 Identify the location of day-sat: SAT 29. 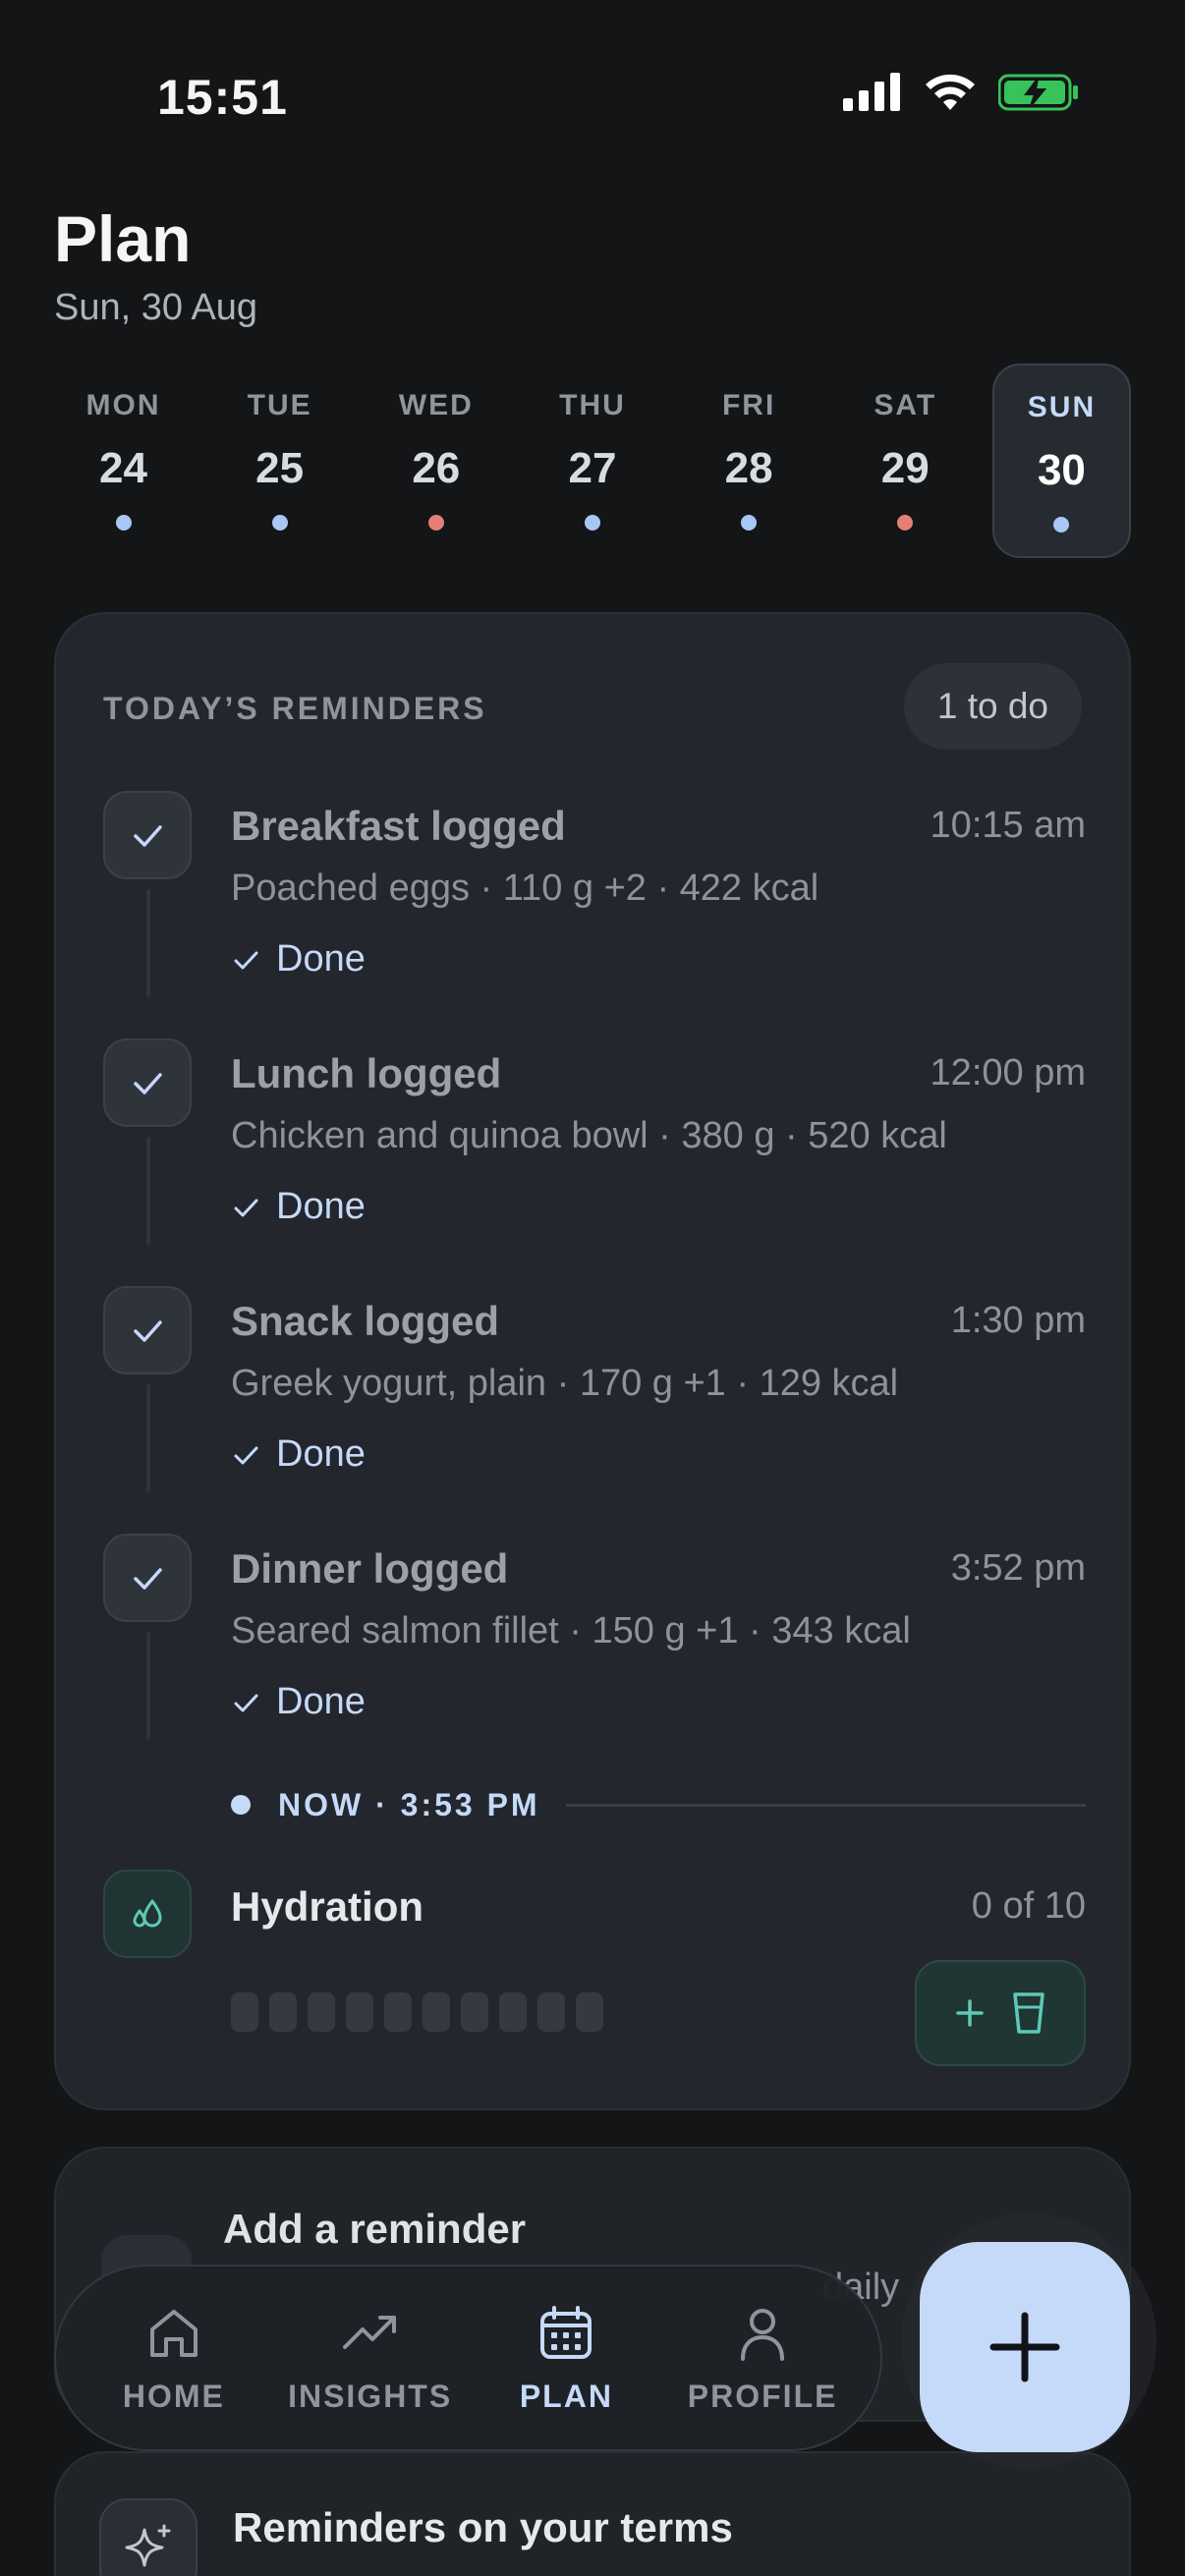
(906, 461).